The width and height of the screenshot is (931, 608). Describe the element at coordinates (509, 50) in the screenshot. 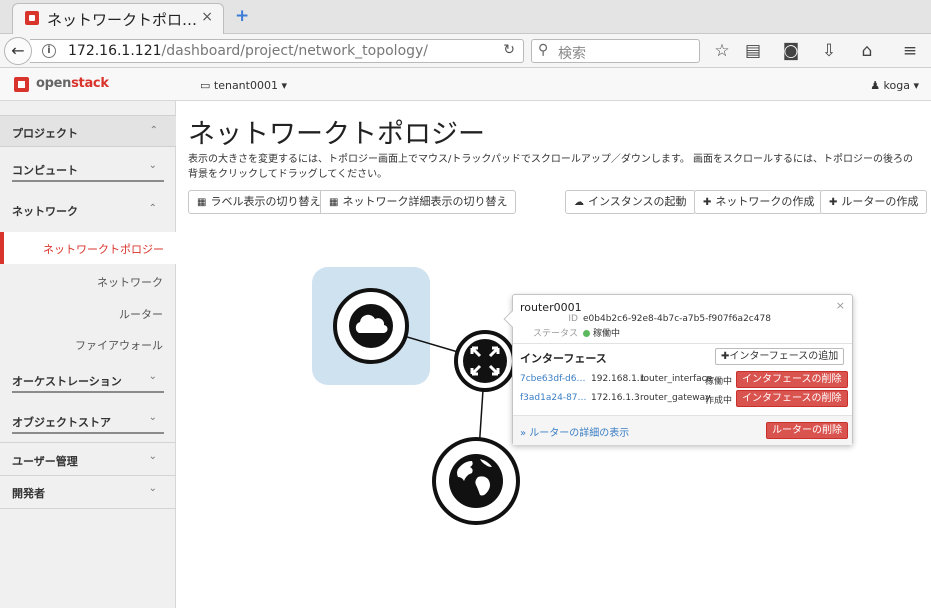

I see `reload-icon: ↻` at that location.